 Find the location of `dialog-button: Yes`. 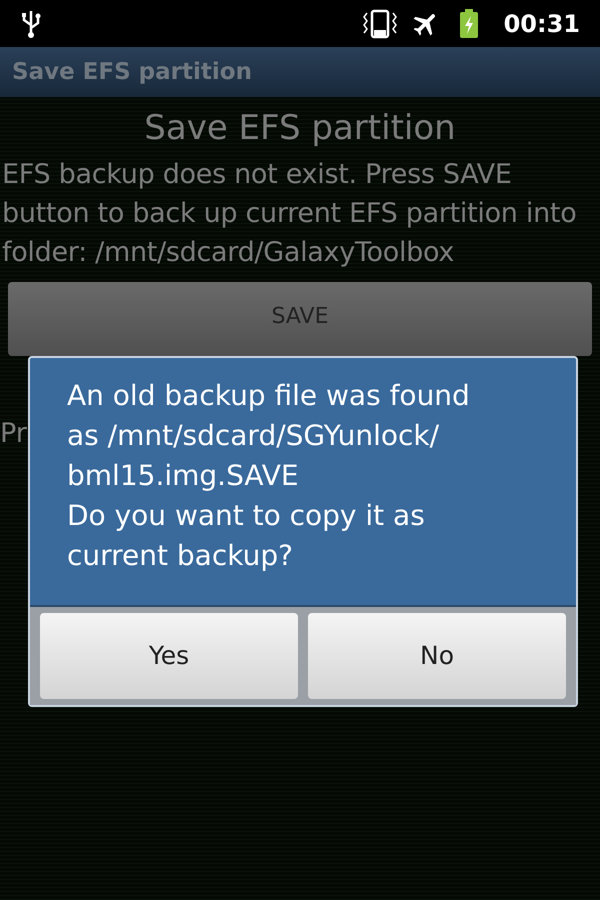

dialog-button: Yes is located at coordinates (169, 656).